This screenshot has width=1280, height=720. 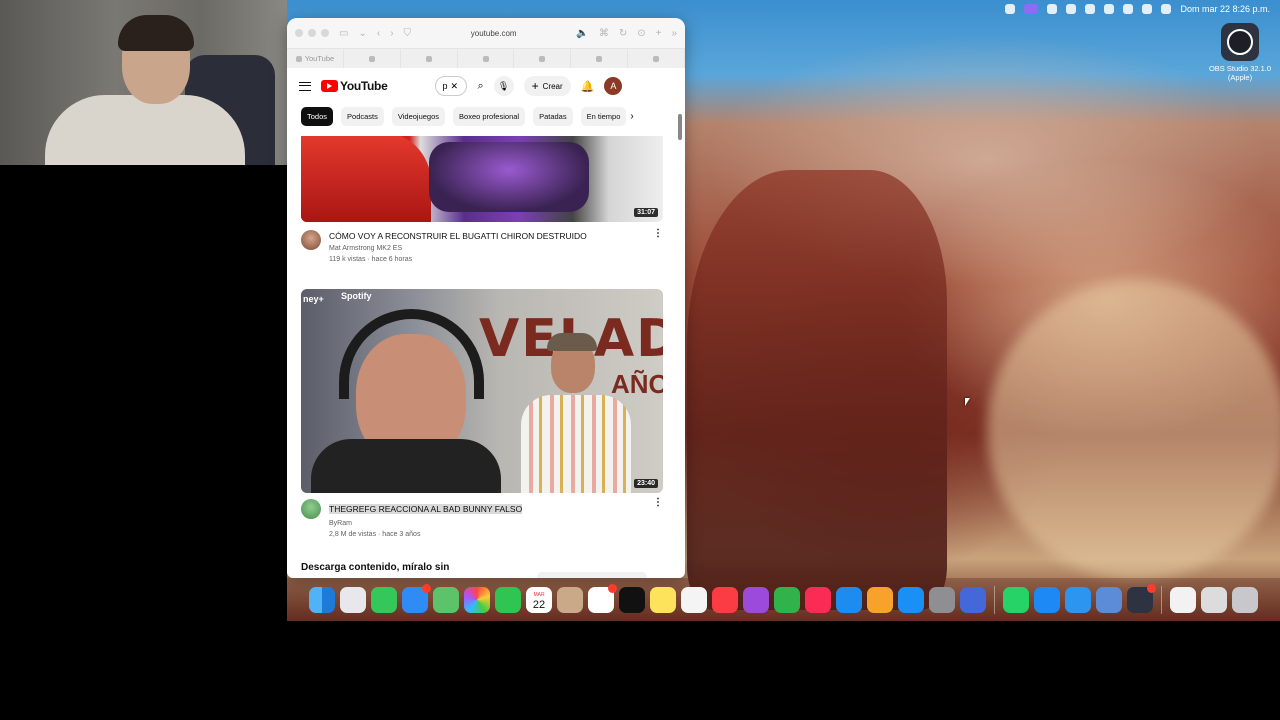 I want to click on chip-videojuegos: Videojuegos, so click(x=418, y=116).